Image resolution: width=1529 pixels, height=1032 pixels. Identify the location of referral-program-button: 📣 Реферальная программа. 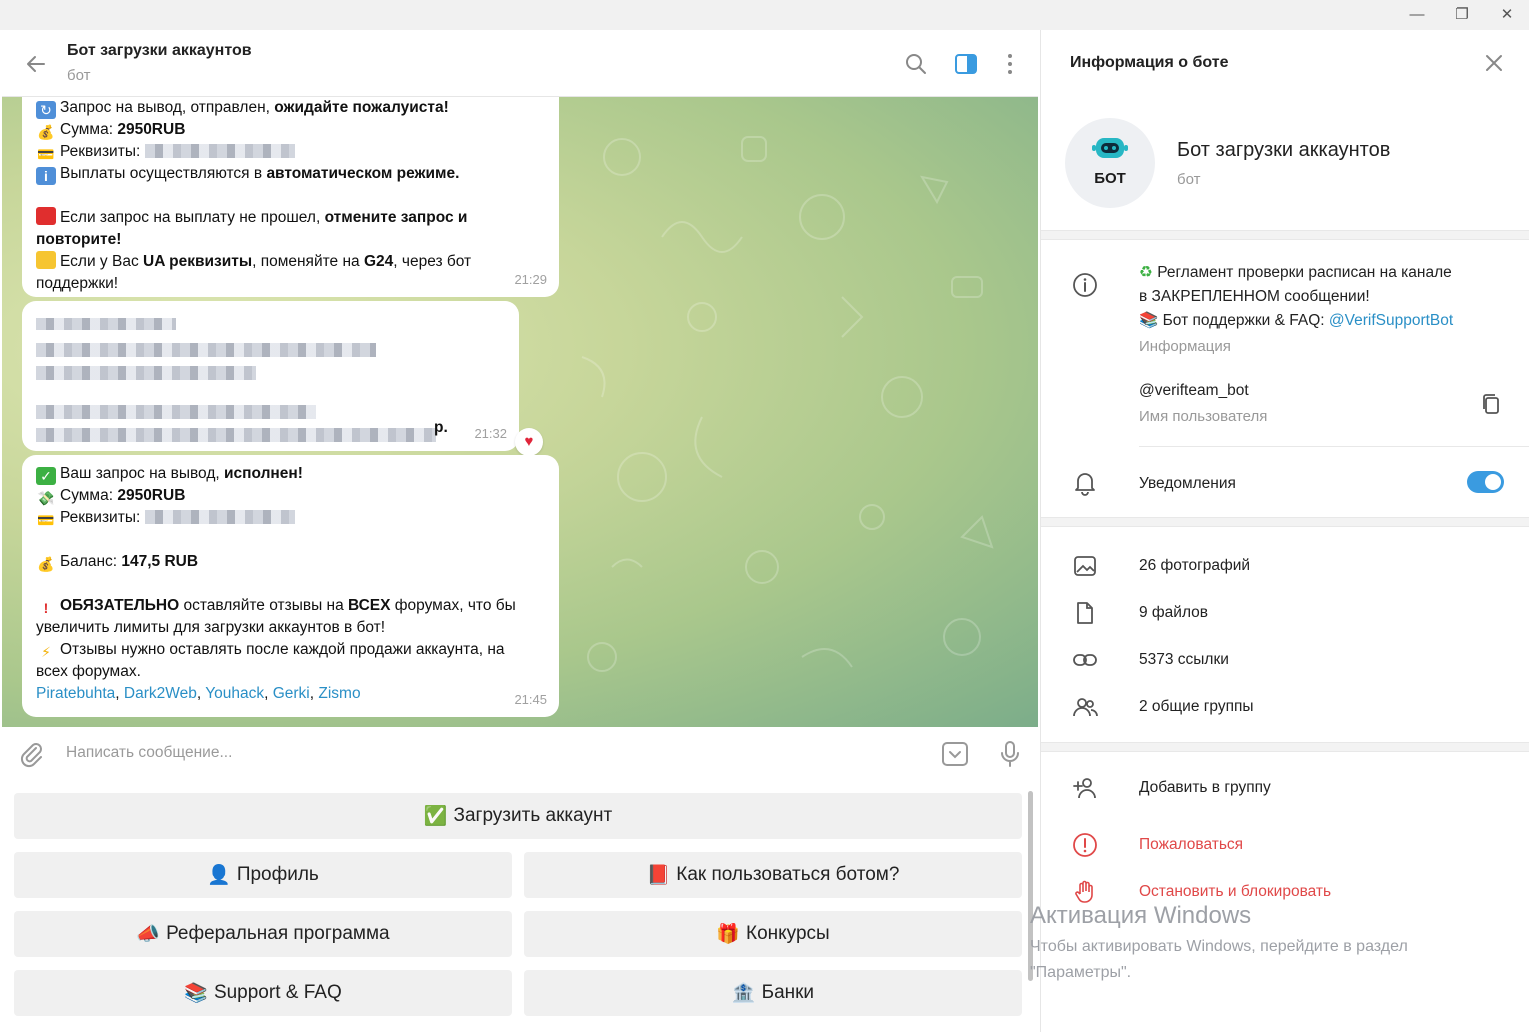
(263, 934).